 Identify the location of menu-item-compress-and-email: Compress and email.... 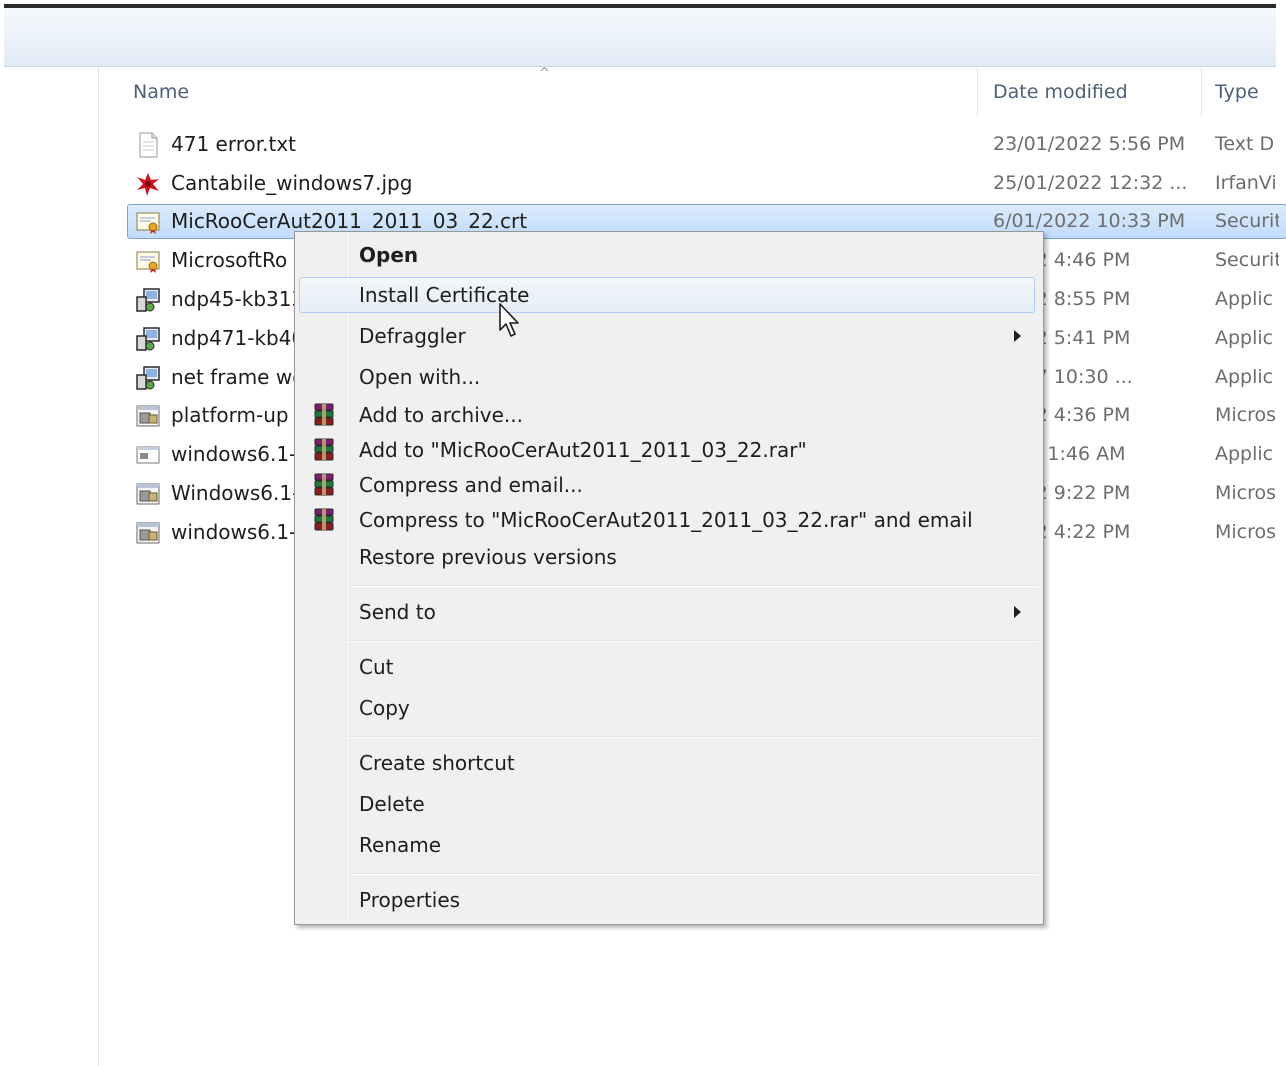
(668, 485).